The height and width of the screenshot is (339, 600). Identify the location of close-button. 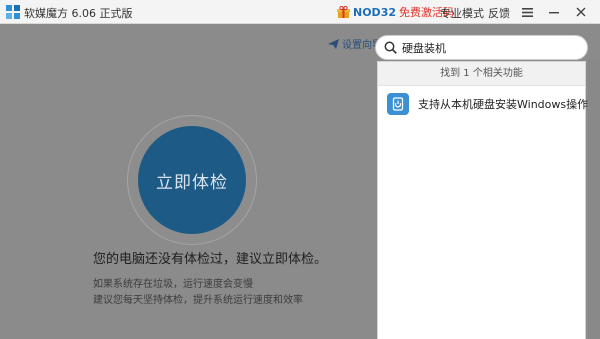
(581, 12).